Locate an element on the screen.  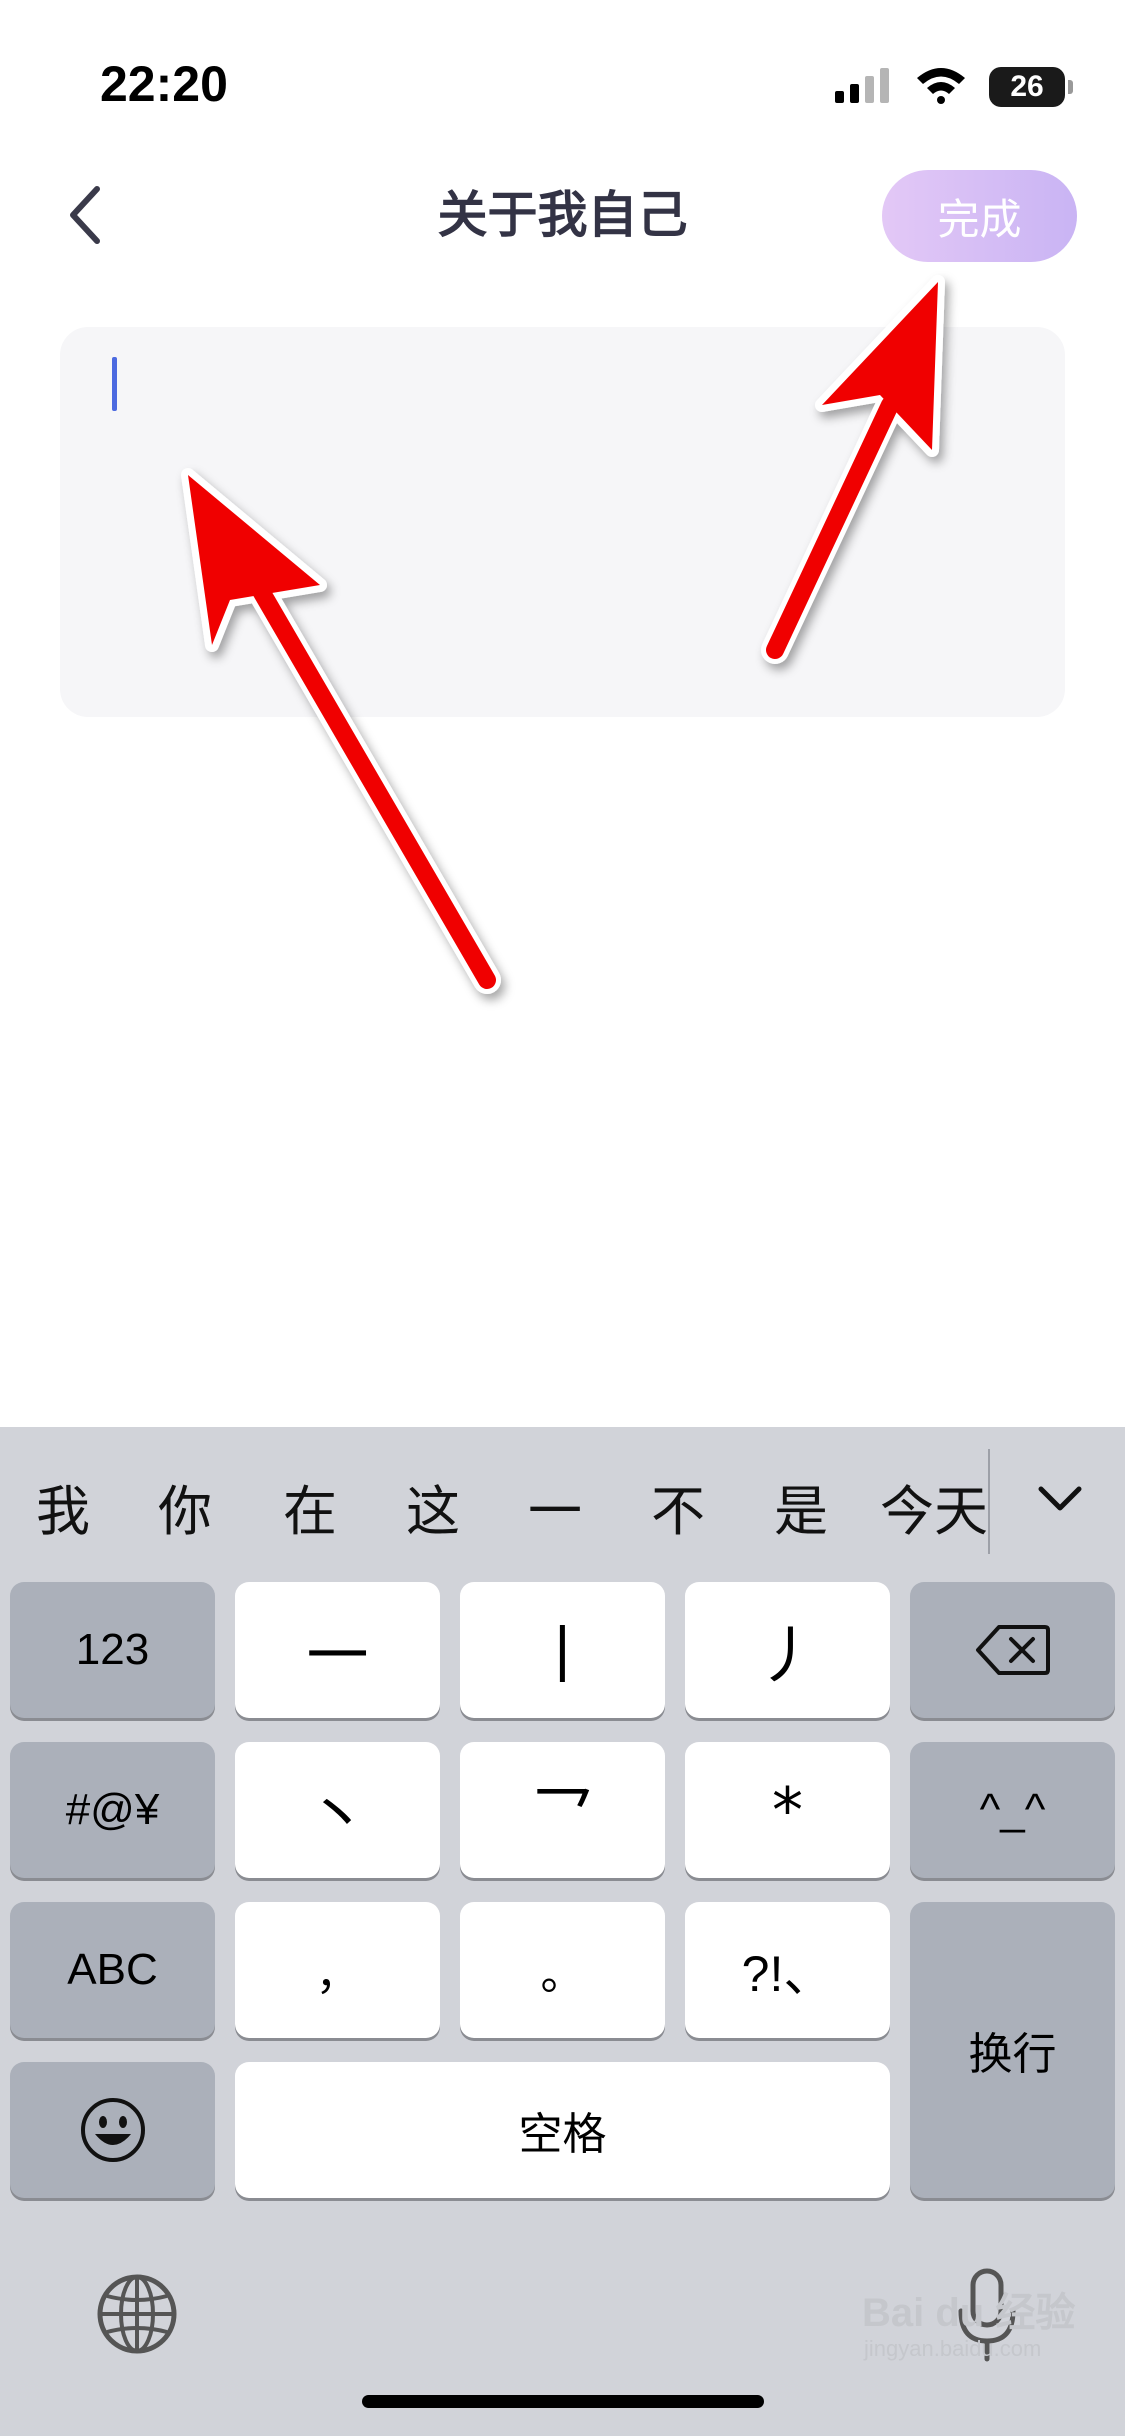
key-label: ABC is located at coordinates (112, 1969).